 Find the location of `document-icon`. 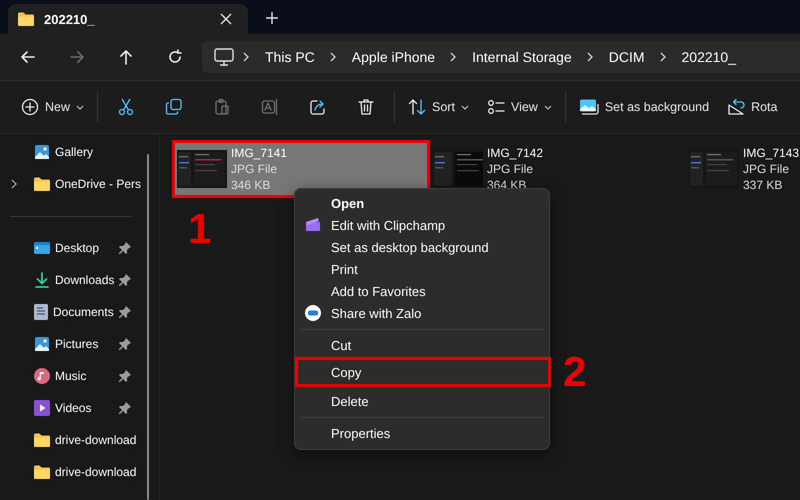

document-icon is located at coordinates (41, 312).